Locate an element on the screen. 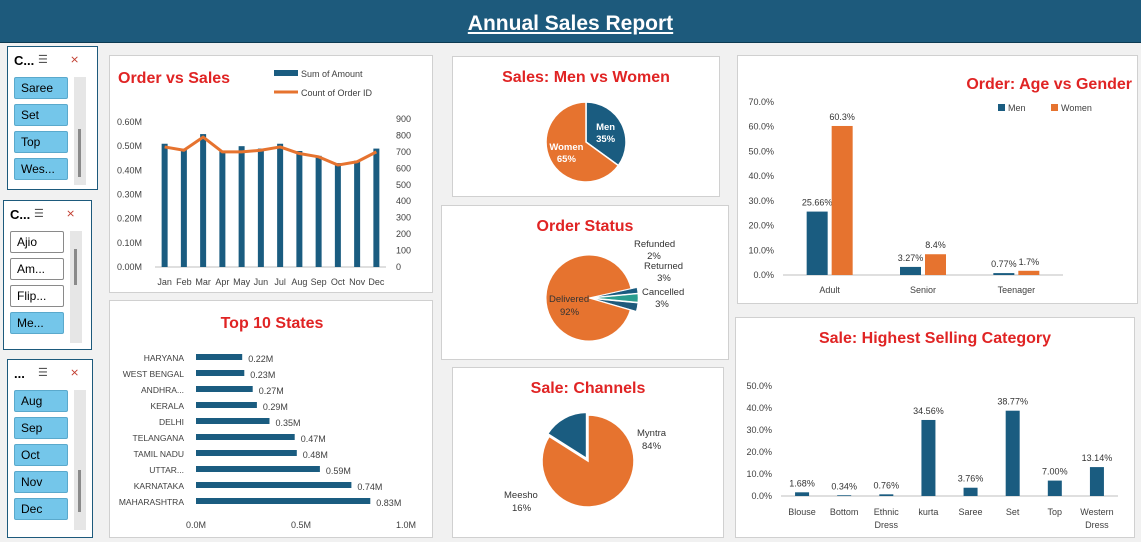 Image resolution: width=1141 pixels, height=542 pixels. slice-name: Delivered is located at coordinates (569, 299).